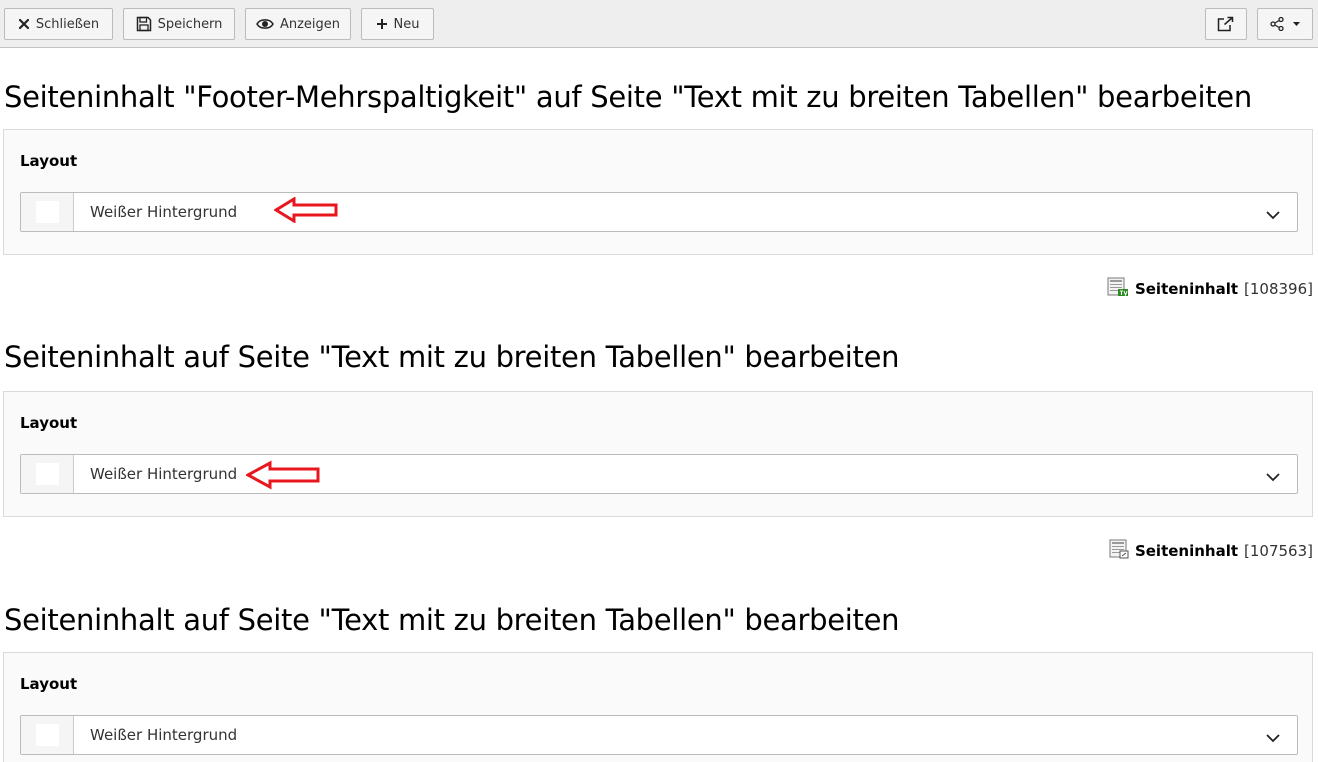 The image size is (1318, 762). I want to click on record-info: Seiteninhalt [108396], so click(1210, 289).